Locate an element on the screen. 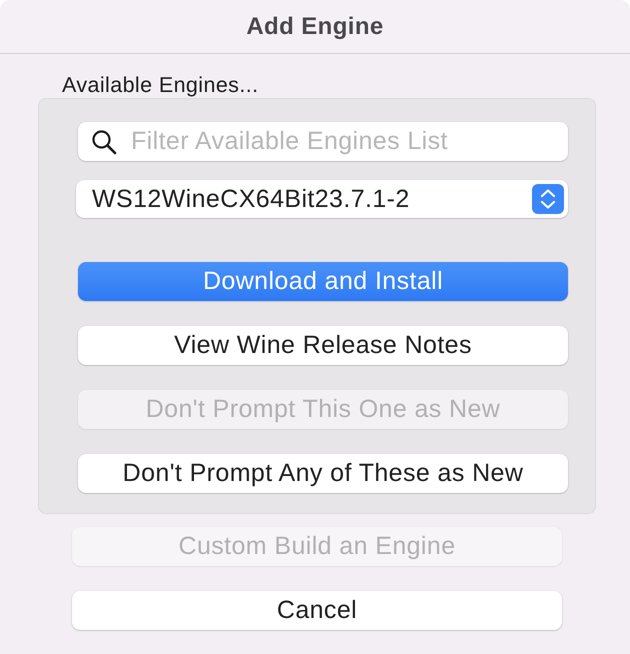  action-button: Cancel is located at coordinates (317, 610).